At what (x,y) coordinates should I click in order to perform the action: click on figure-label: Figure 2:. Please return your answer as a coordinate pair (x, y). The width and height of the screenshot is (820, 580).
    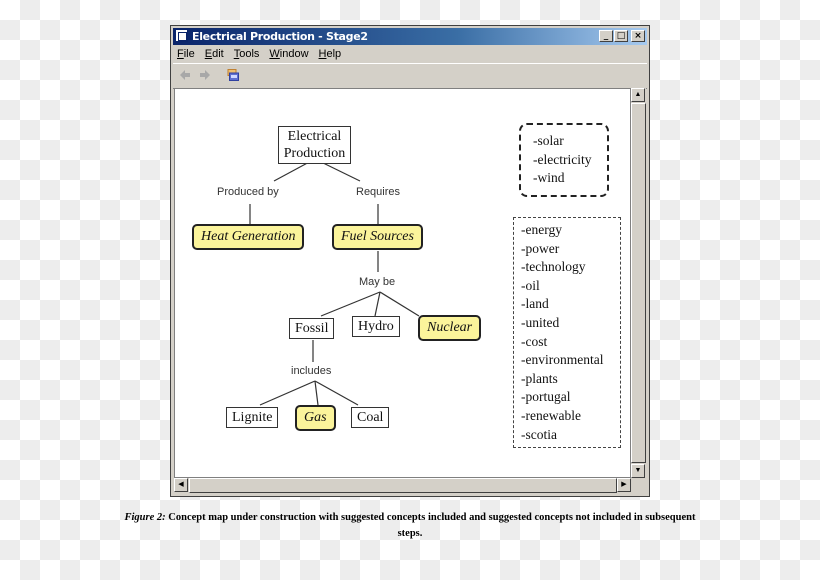
    Looking at the image, I should click on (145, 517).